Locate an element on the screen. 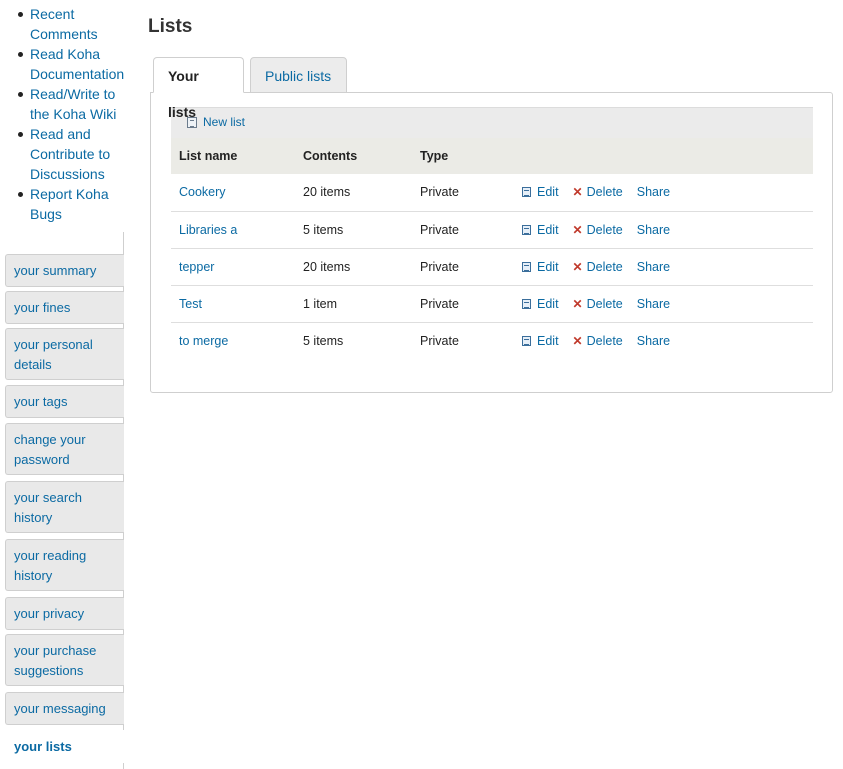 The height and width of the screenshot is (769, 843). header-type: Type is located at coordinates (463, 156).